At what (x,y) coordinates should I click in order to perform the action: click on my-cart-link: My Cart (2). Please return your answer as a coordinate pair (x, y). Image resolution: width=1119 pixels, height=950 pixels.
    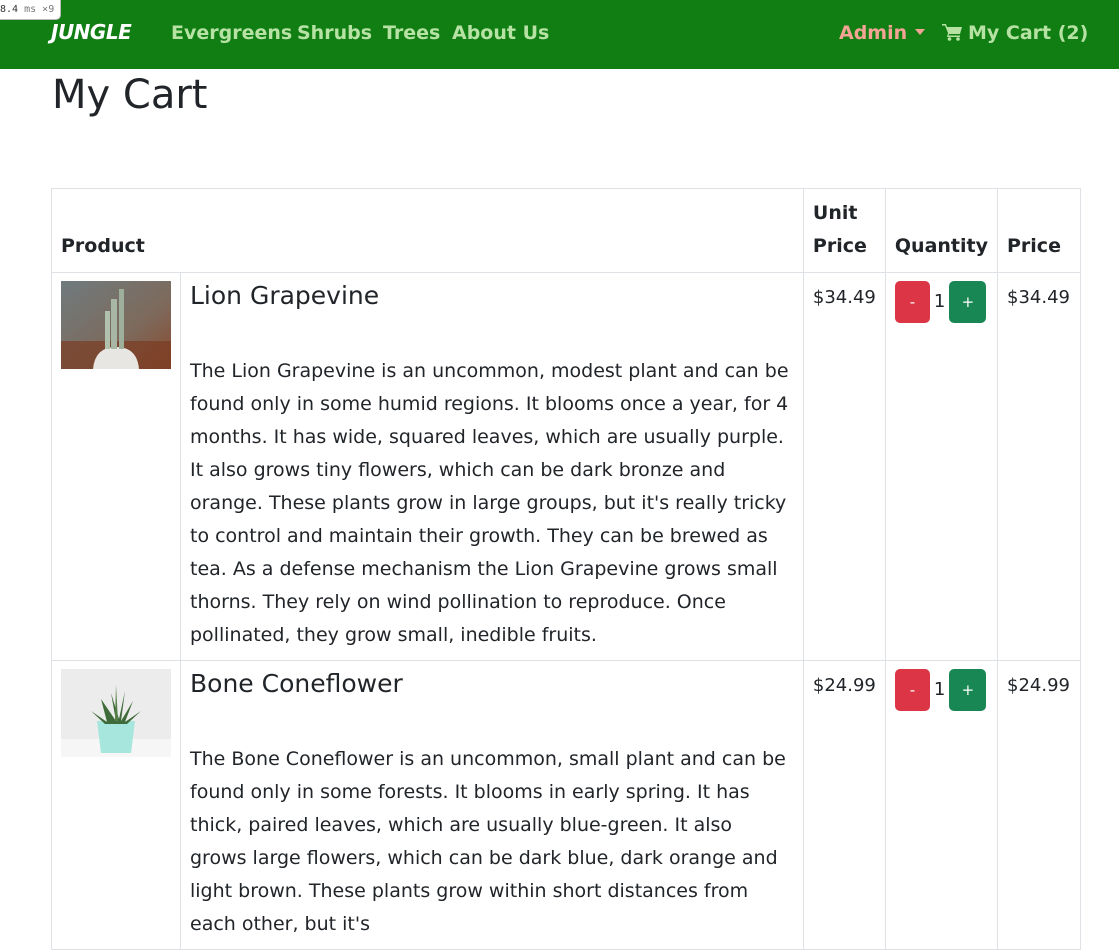
    Looking at the image, I should click on (1015, 33).